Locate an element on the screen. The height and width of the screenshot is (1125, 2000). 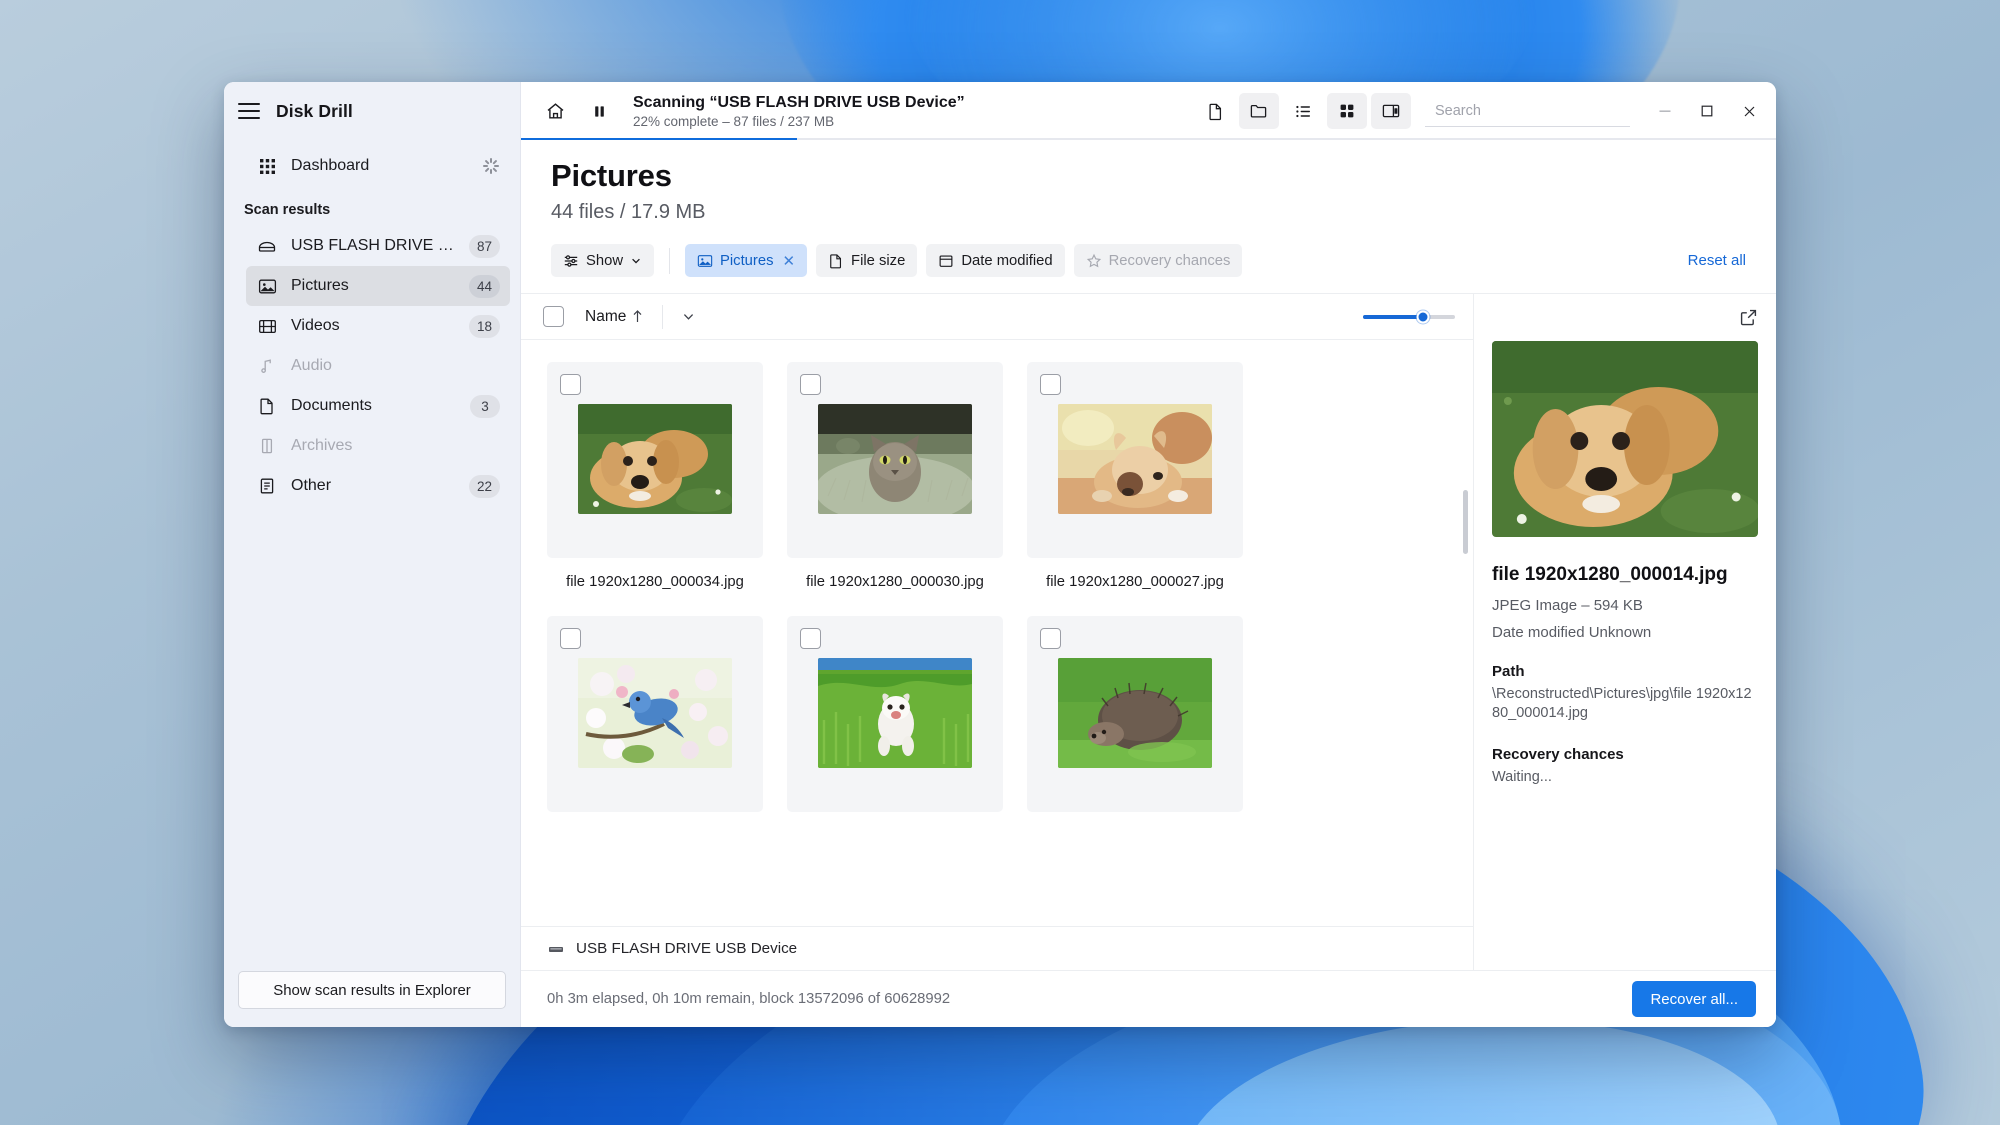
remove-filter-pictures-icon: ✕ is located at coordinates (788, 261).